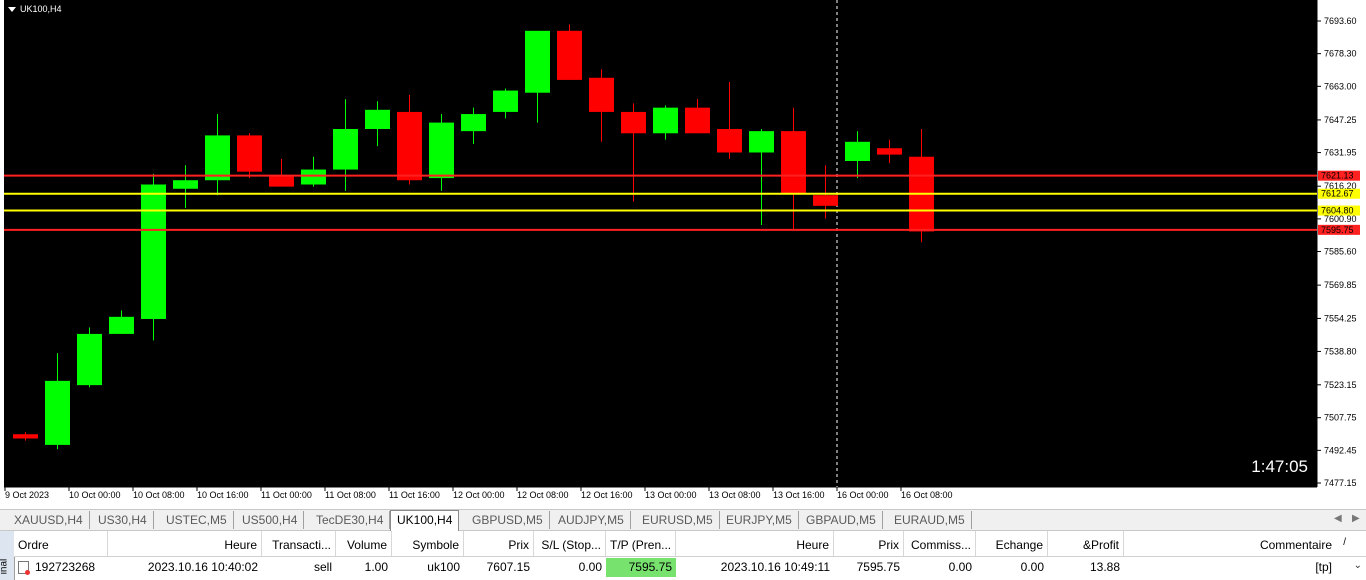 Image resolution: width=1366 pixels, height=580 pixels. Describe the element at coordinates (775, 567) in the screenshot. I see `cell-heure-close: 2023.10.16 10:49:11` at that location.